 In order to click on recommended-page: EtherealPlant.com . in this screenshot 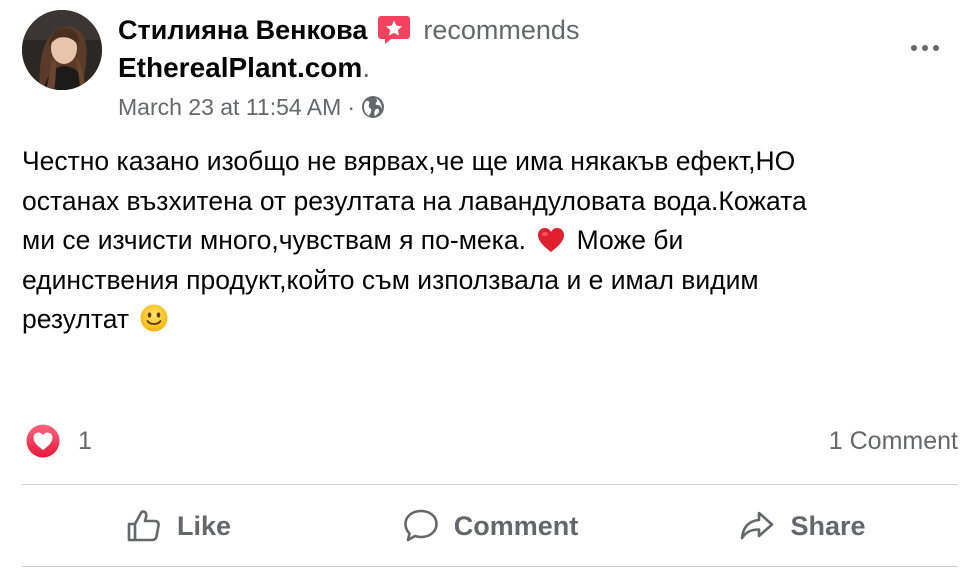, I will do `click(244, 68)`.